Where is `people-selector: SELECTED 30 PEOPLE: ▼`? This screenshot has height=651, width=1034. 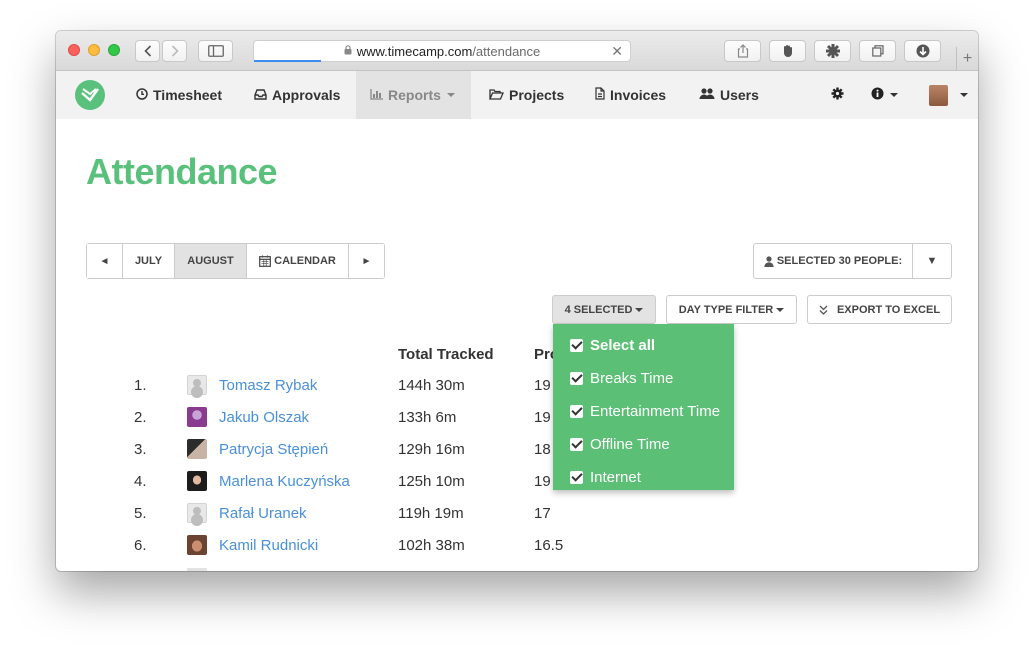 people-selector: SELECTED 30 PEOPLE: ▼ is located at coordinates (852, 261).